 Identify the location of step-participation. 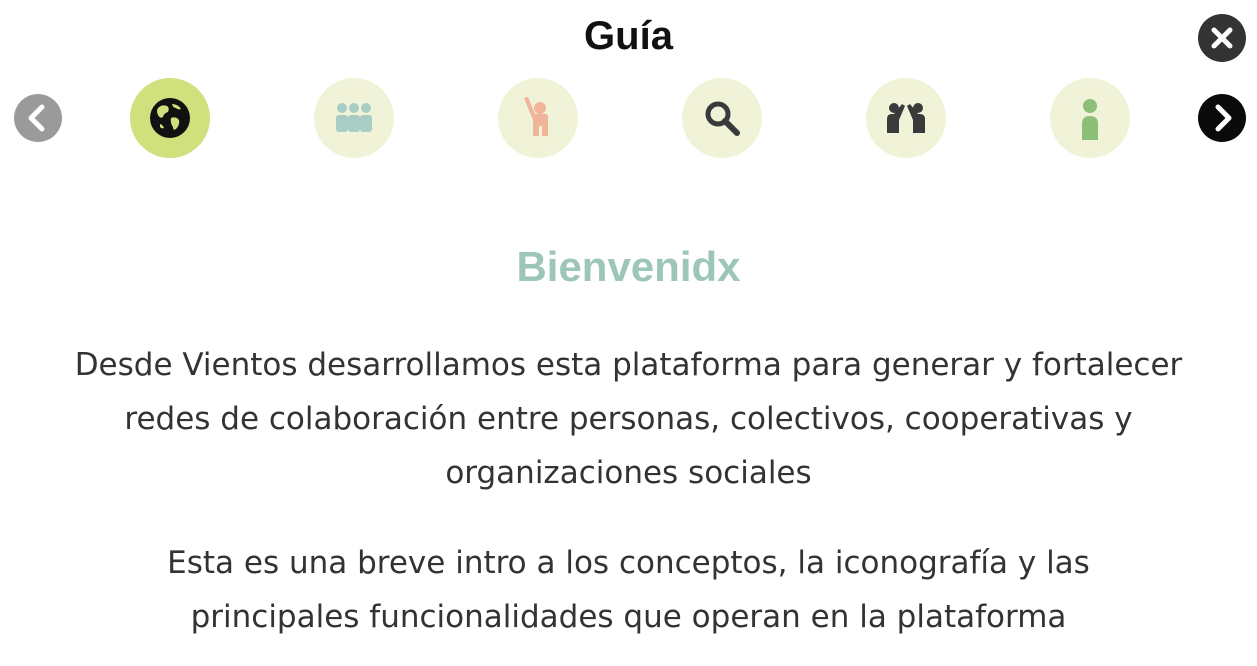
(538, 118).